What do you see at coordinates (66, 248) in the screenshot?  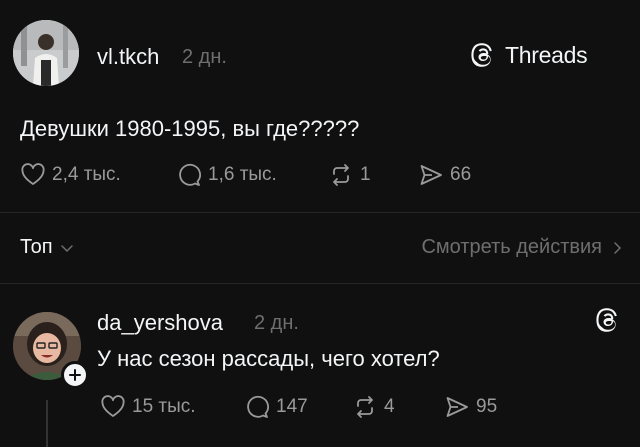 I see `chevron-down-icon` at bounding box center [66, 248].